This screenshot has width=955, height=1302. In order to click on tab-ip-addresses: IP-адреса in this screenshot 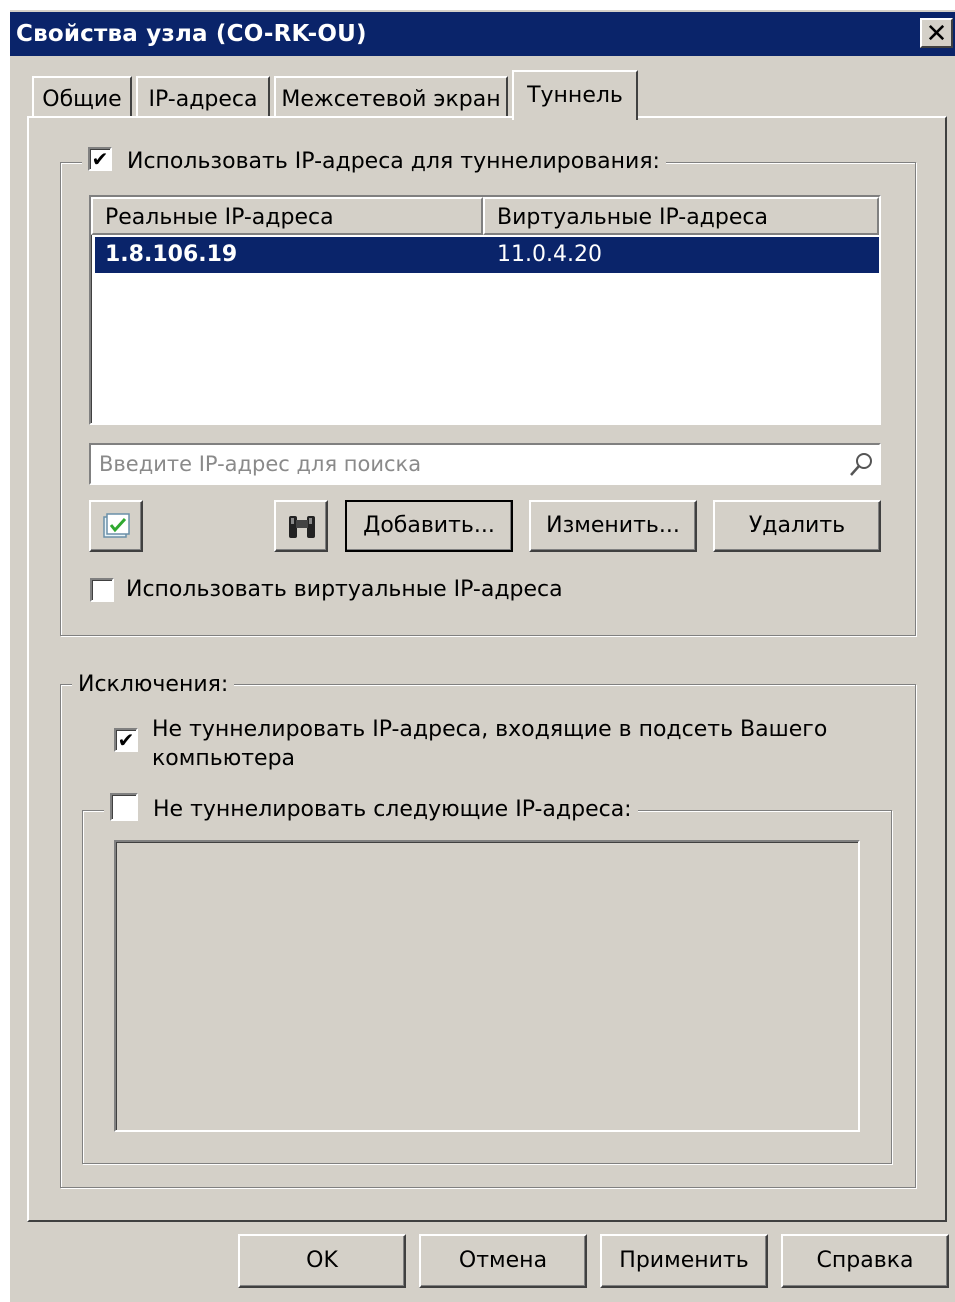, I will do `click(203, 97)`.